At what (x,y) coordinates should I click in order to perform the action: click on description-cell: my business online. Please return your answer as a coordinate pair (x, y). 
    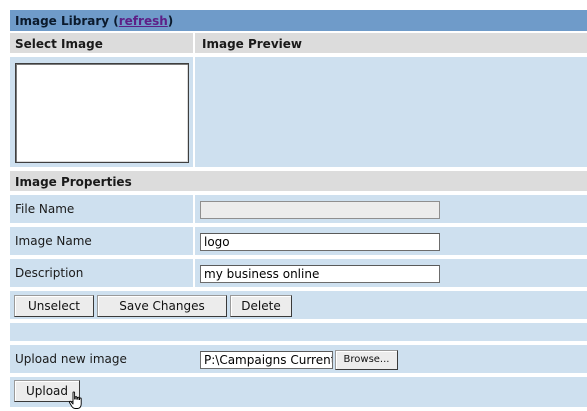
    Looking at the image, I should click on (392, 273).